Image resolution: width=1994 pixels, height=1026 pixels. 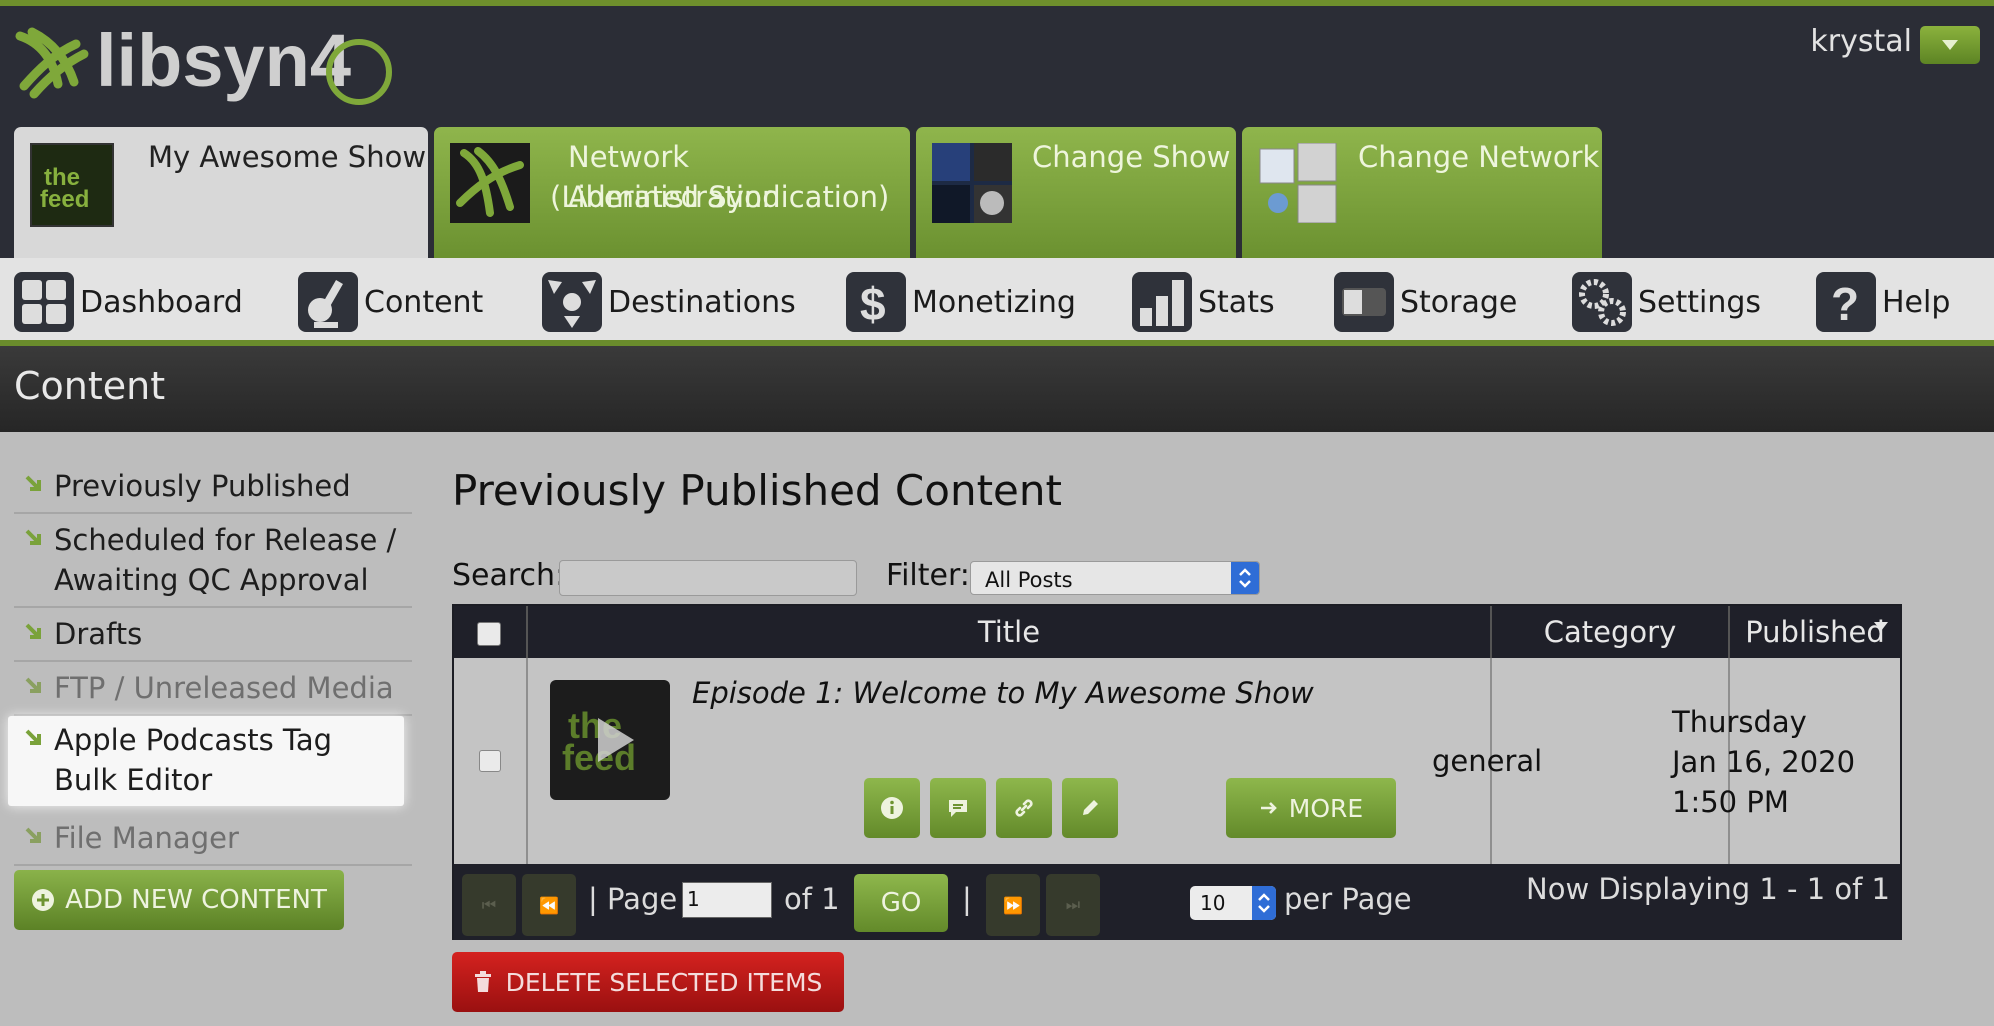 I want to click on comments-button, so click(x=958, y=808).